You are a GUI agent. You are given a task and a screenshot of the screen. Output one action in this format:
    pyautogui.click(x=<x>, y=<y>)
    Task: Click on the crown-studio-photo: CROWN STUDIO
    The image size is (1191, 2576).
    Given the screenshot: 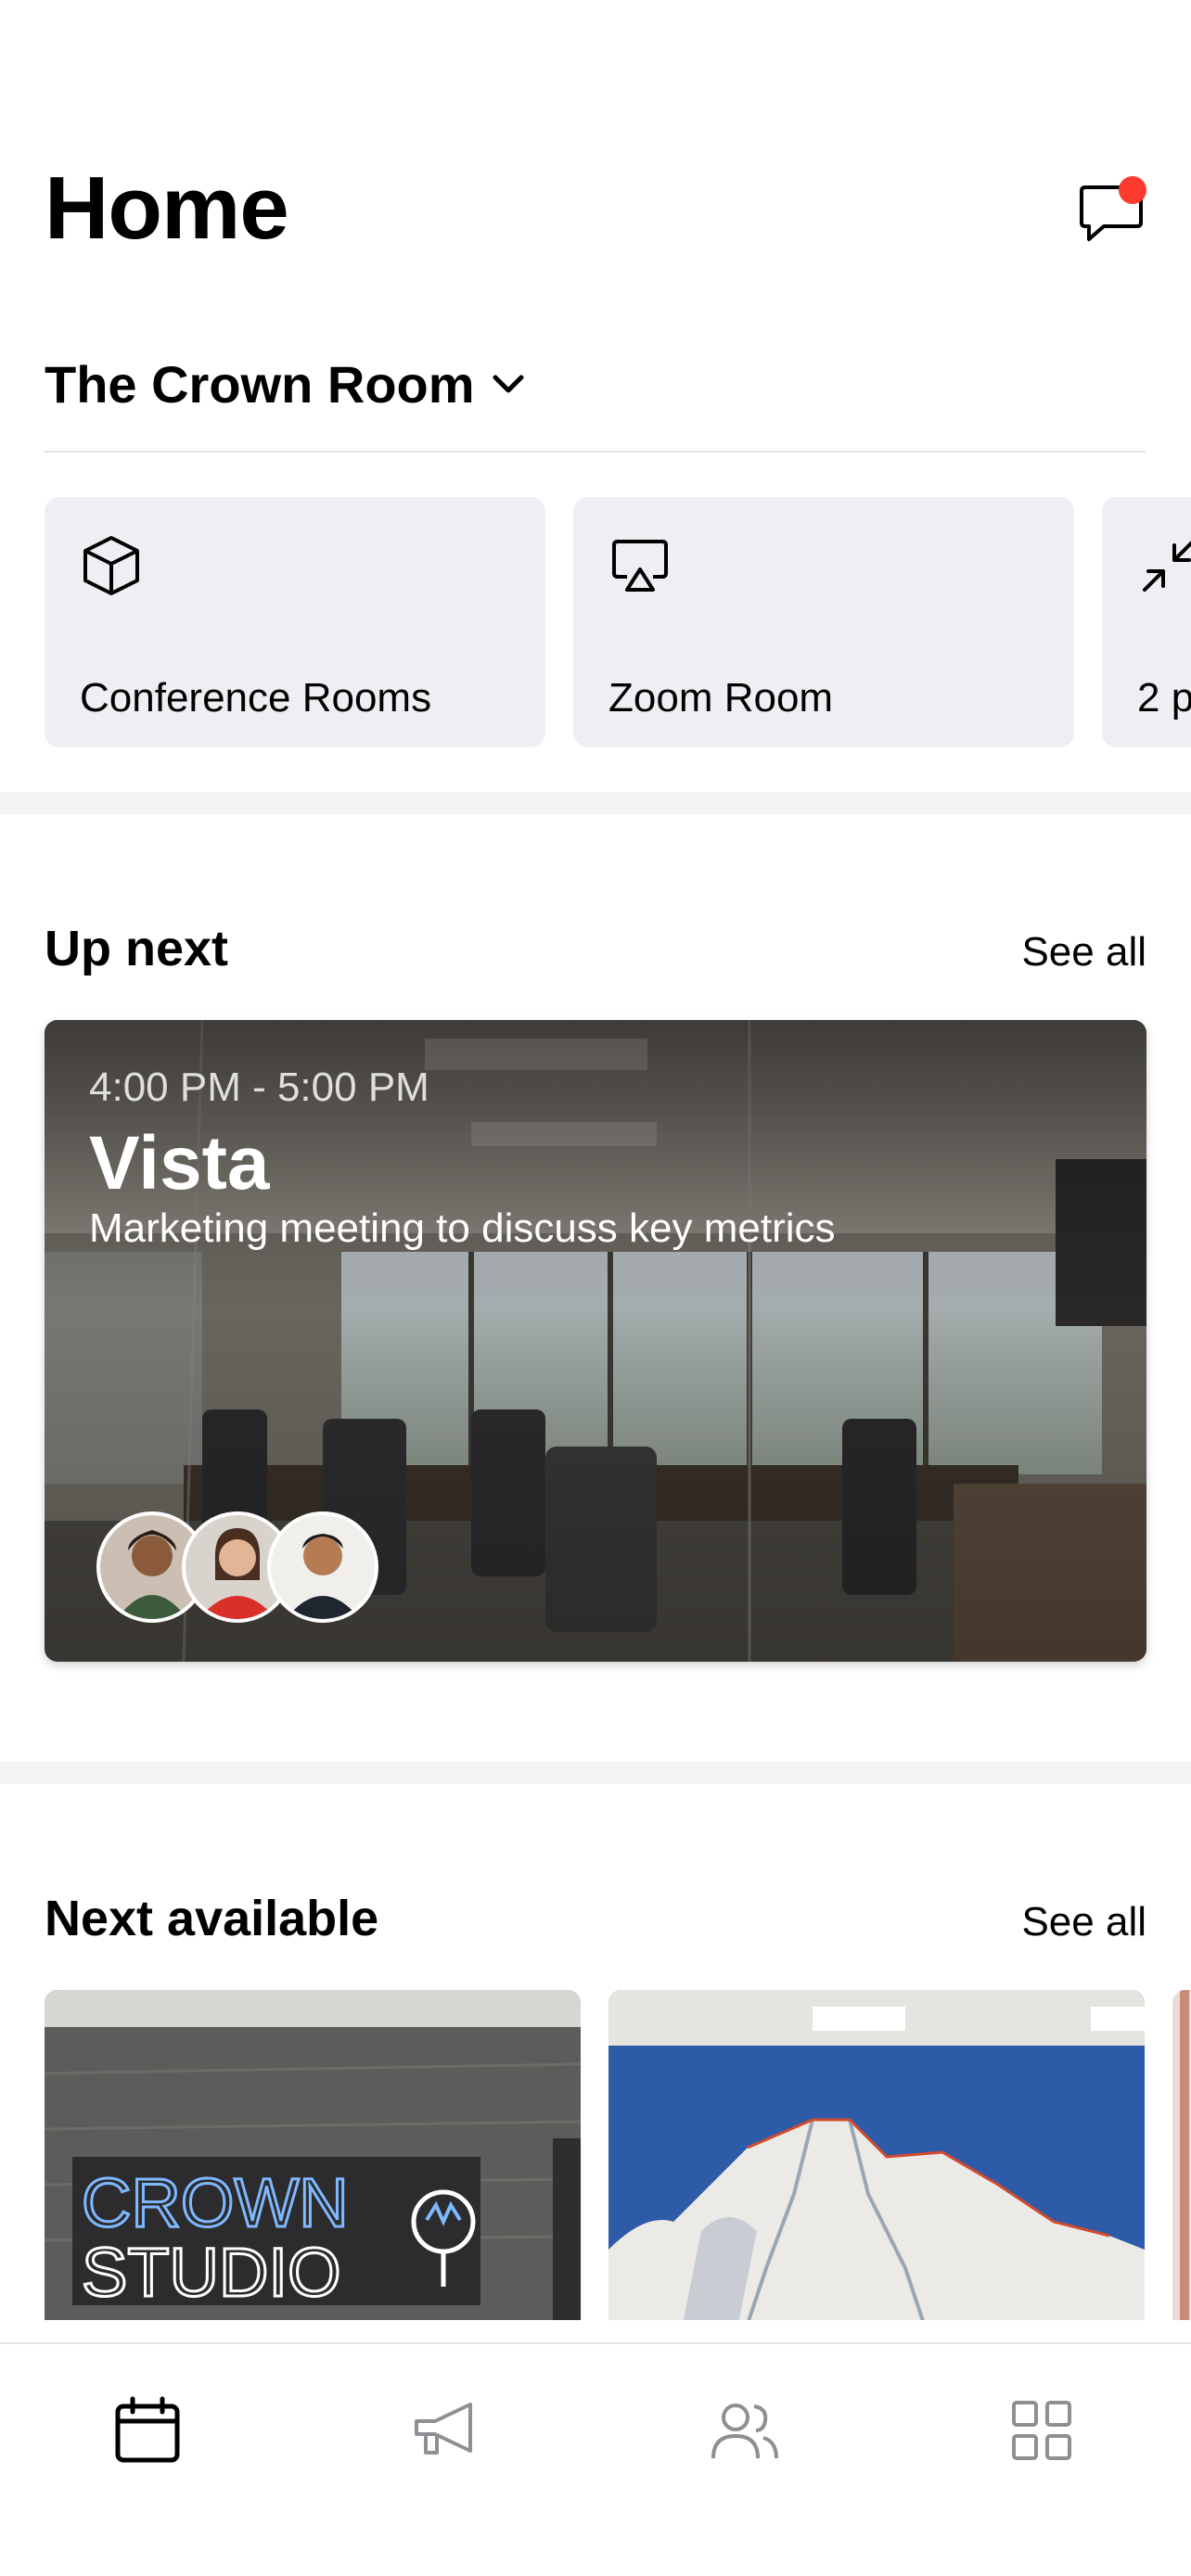 What is the action you would take?
    pyautogui.click(x=313, y=2155)
    